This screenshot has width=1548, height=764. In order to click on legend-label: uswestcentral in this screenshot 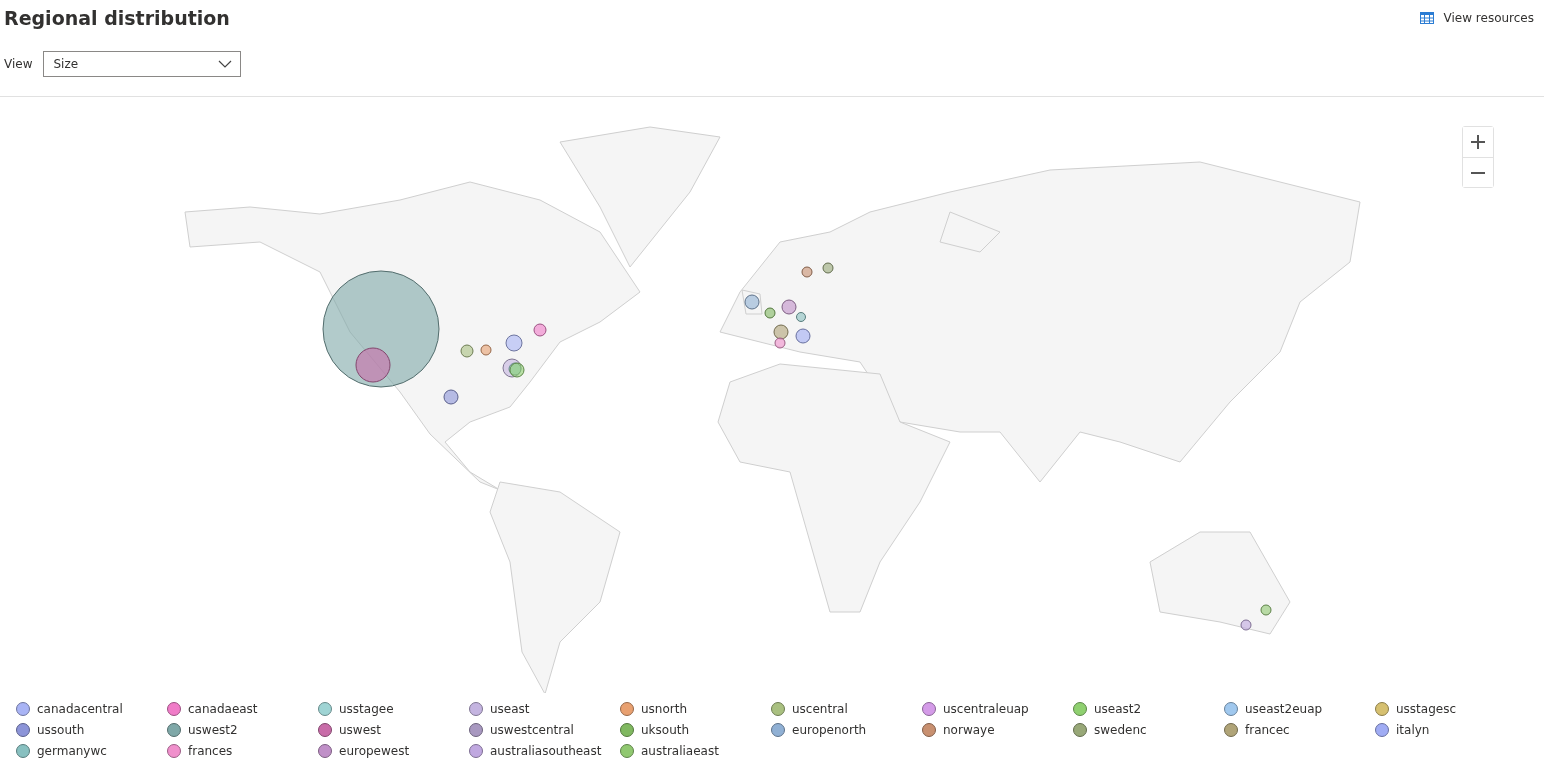, I will do `click(532, 730)`.